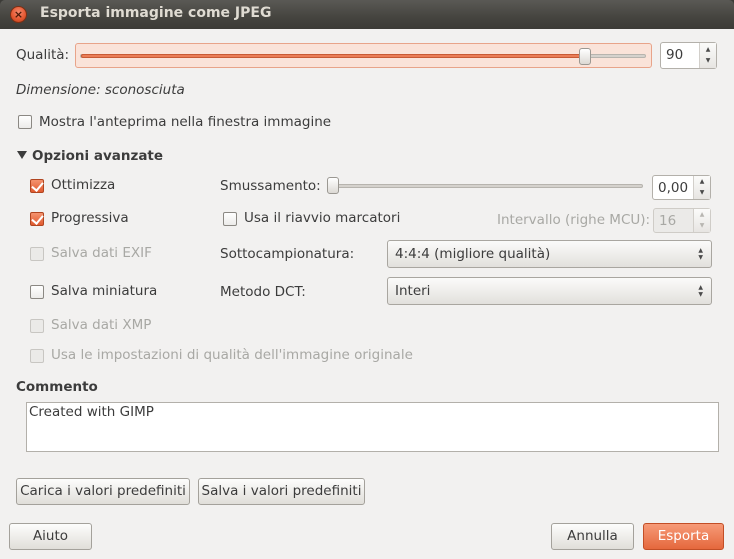 The height and width of the screenshot is (559, 734). I want to click on smoothing-slider-handle, so click(333, 185).